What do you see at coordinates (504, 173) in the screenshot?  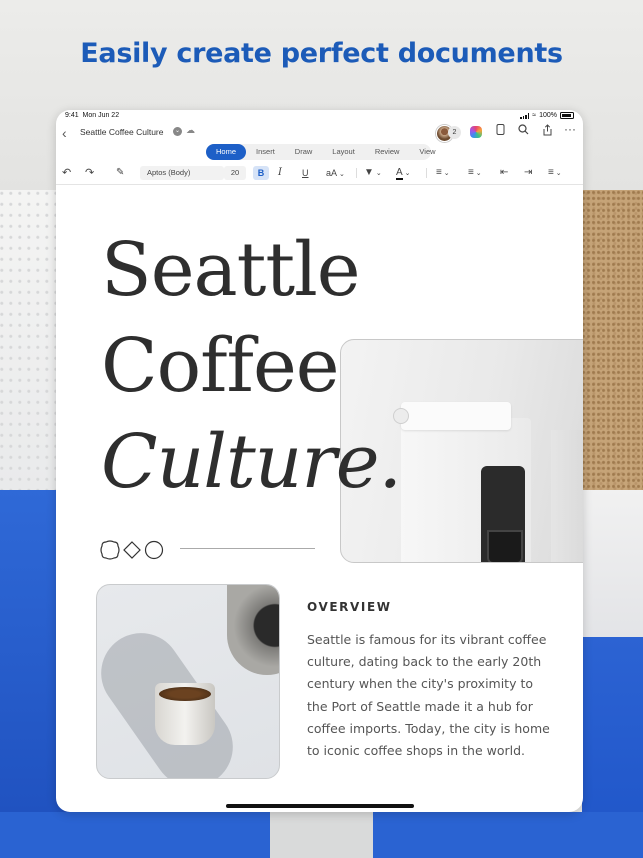 I see `decrease-indent-icon: ⇤` at bounding box center [504, 173].